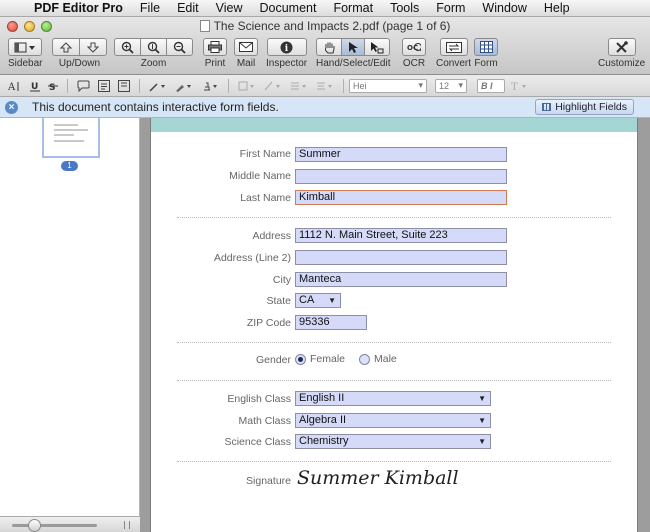 The width and height of the screenshot is (650, 532). I want to click on thumbnail-zoom-strip, so click(70, 524).